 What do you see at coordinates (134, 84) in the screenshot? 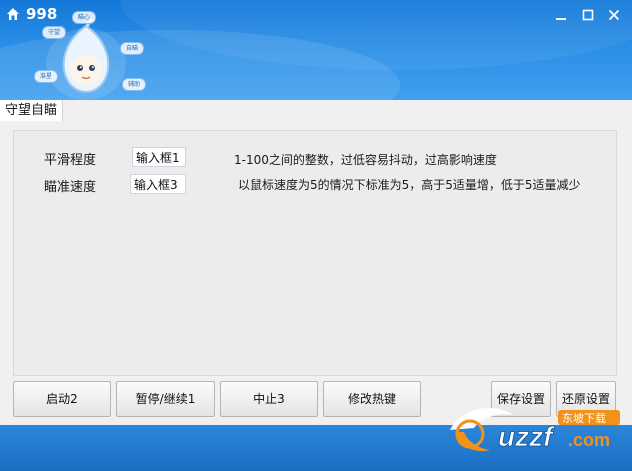
I see `mascot-bubble: 辅助` at bounding box center [134, 84].